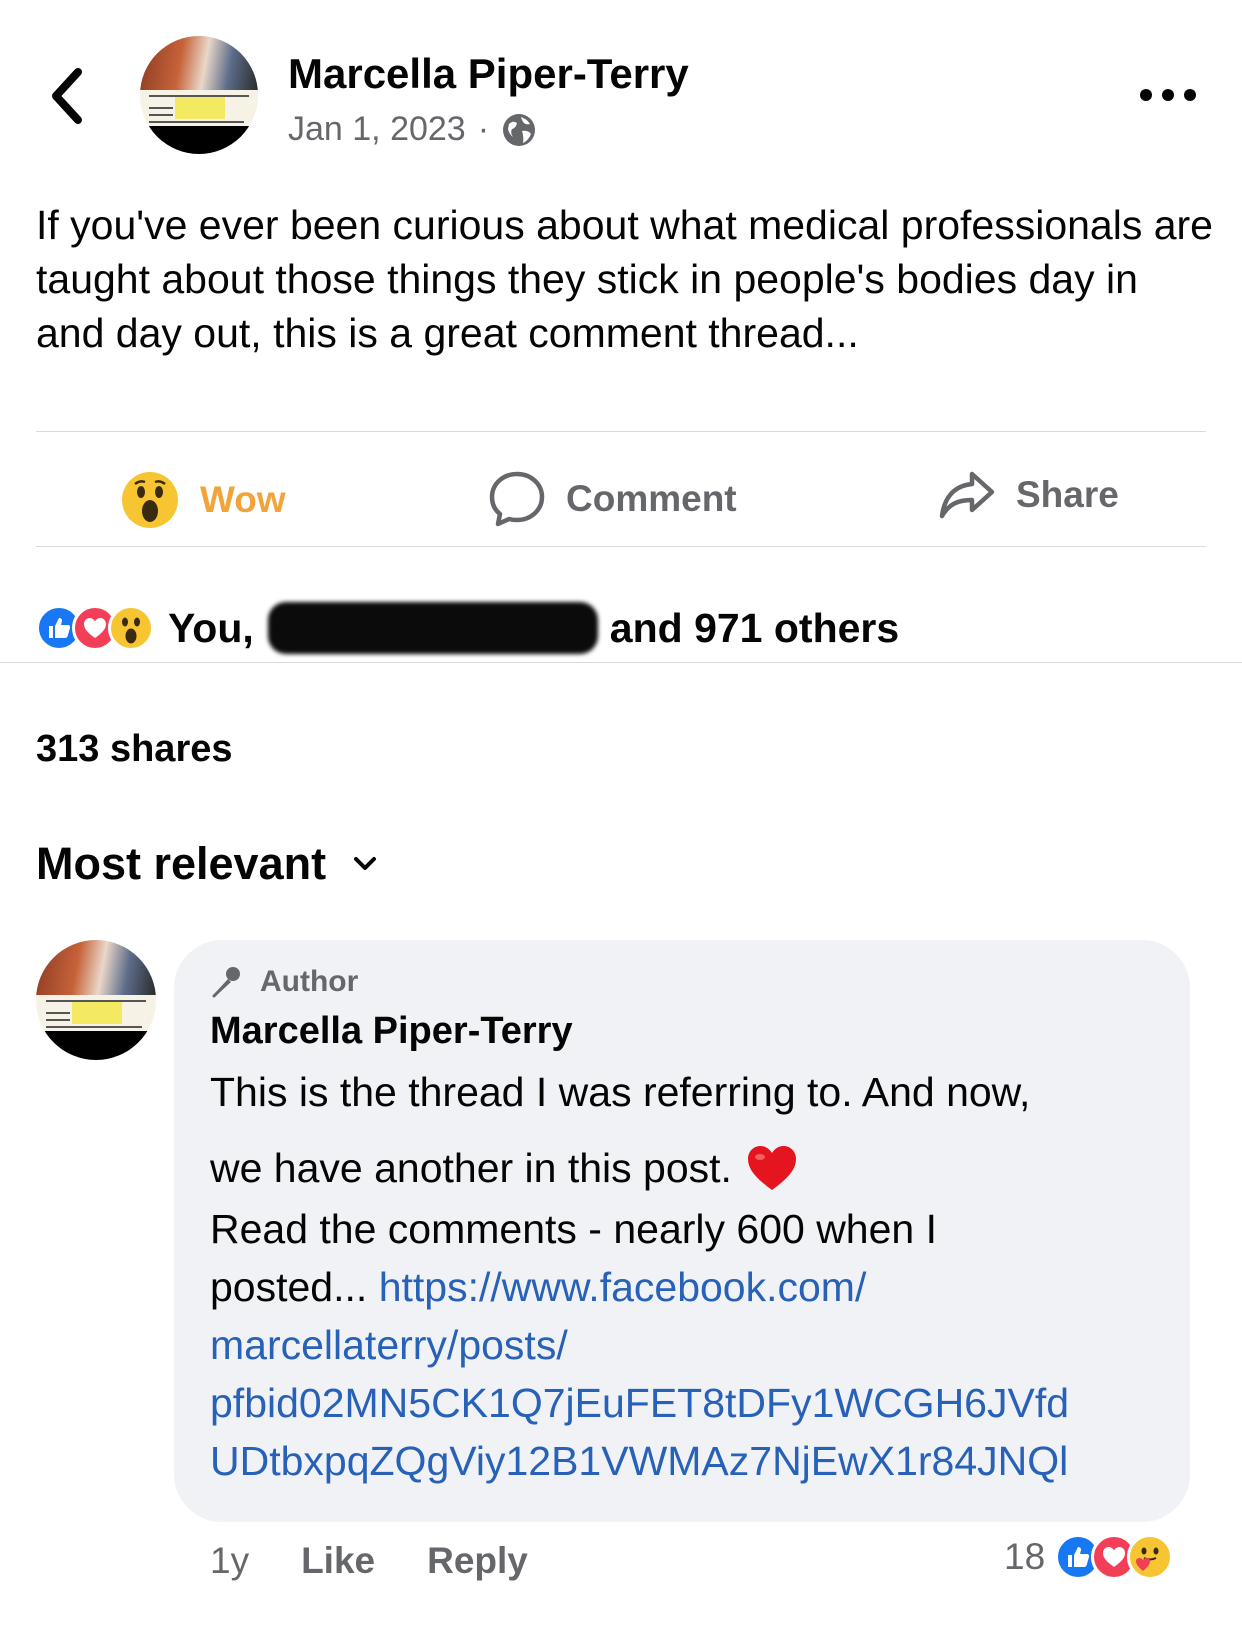  I want to click on comment-link: https://www.facebook.com/, so click(623, 1287).